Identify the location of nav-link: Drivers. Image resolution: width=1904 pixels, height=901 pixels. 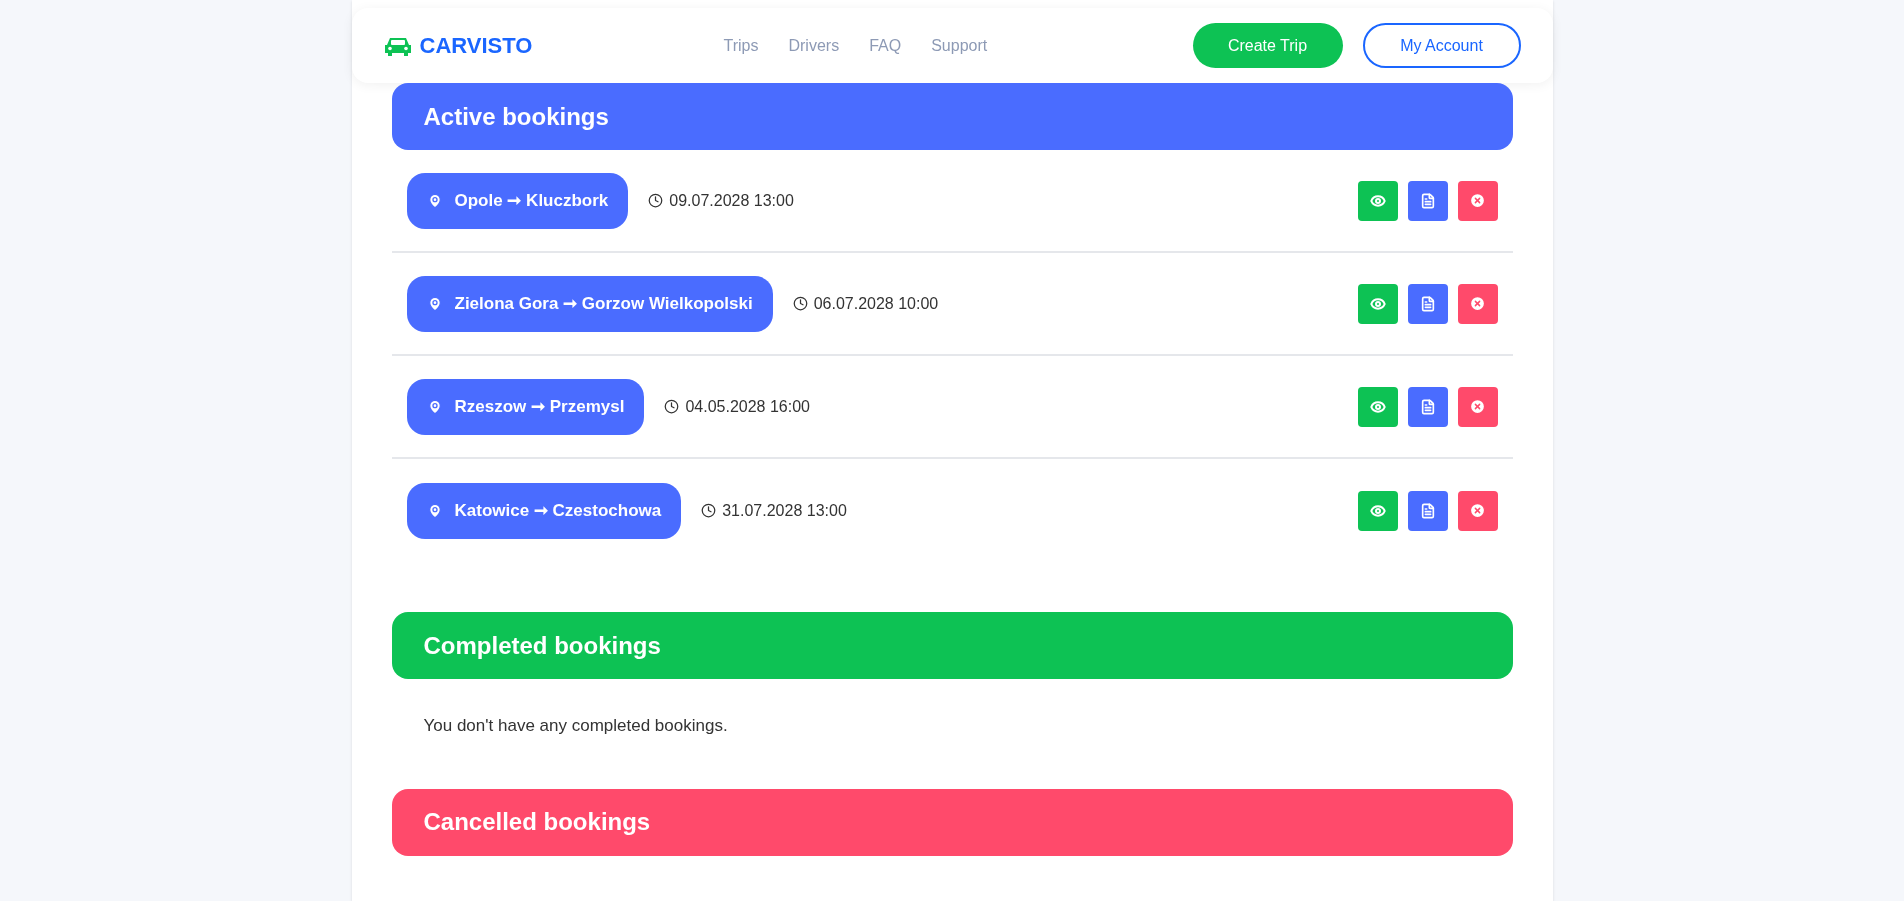
(814, 45).